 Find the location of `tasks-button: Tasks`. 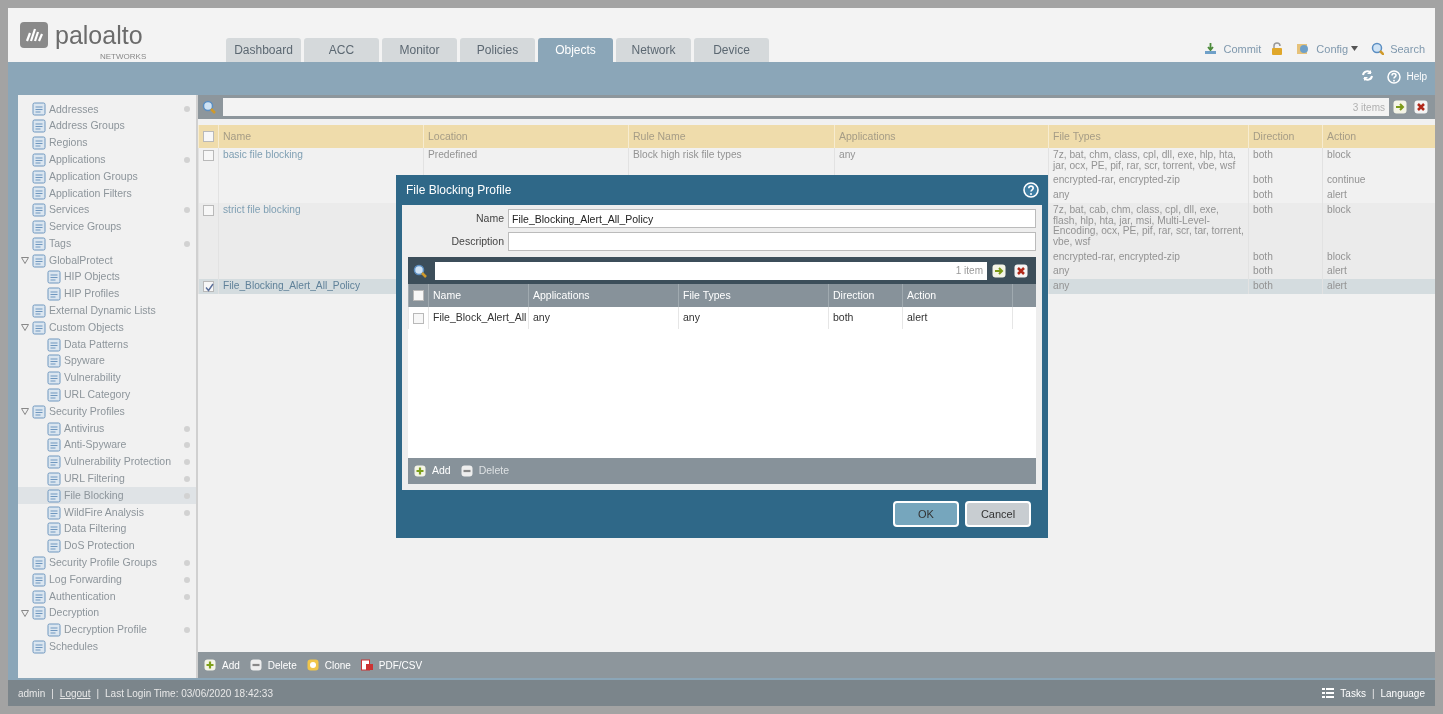

tasks-button: Tasks is located at coordinates (1344, 693).